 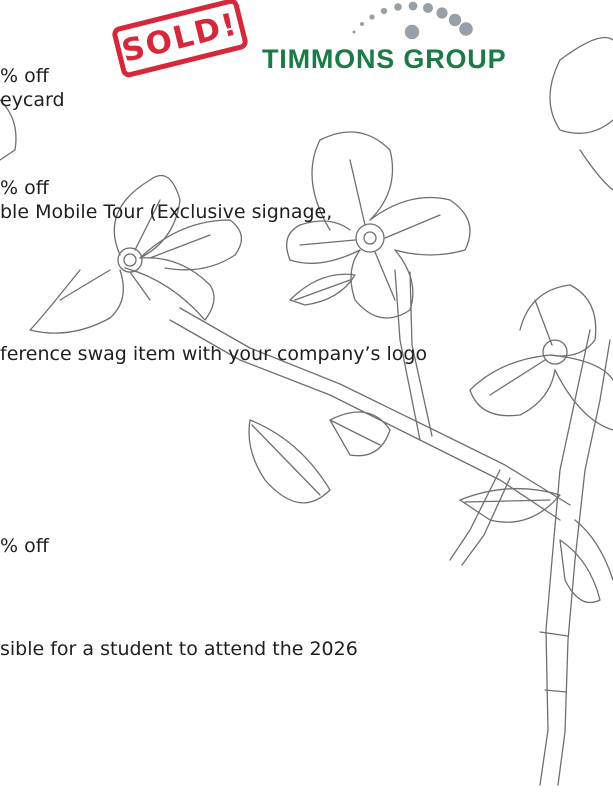 What do you see at coordinates (166, 212) in the screenshot?
I see `text-line-4: ble Mobile Tour (Exclusive signage,` at bounding box center [166, 212].